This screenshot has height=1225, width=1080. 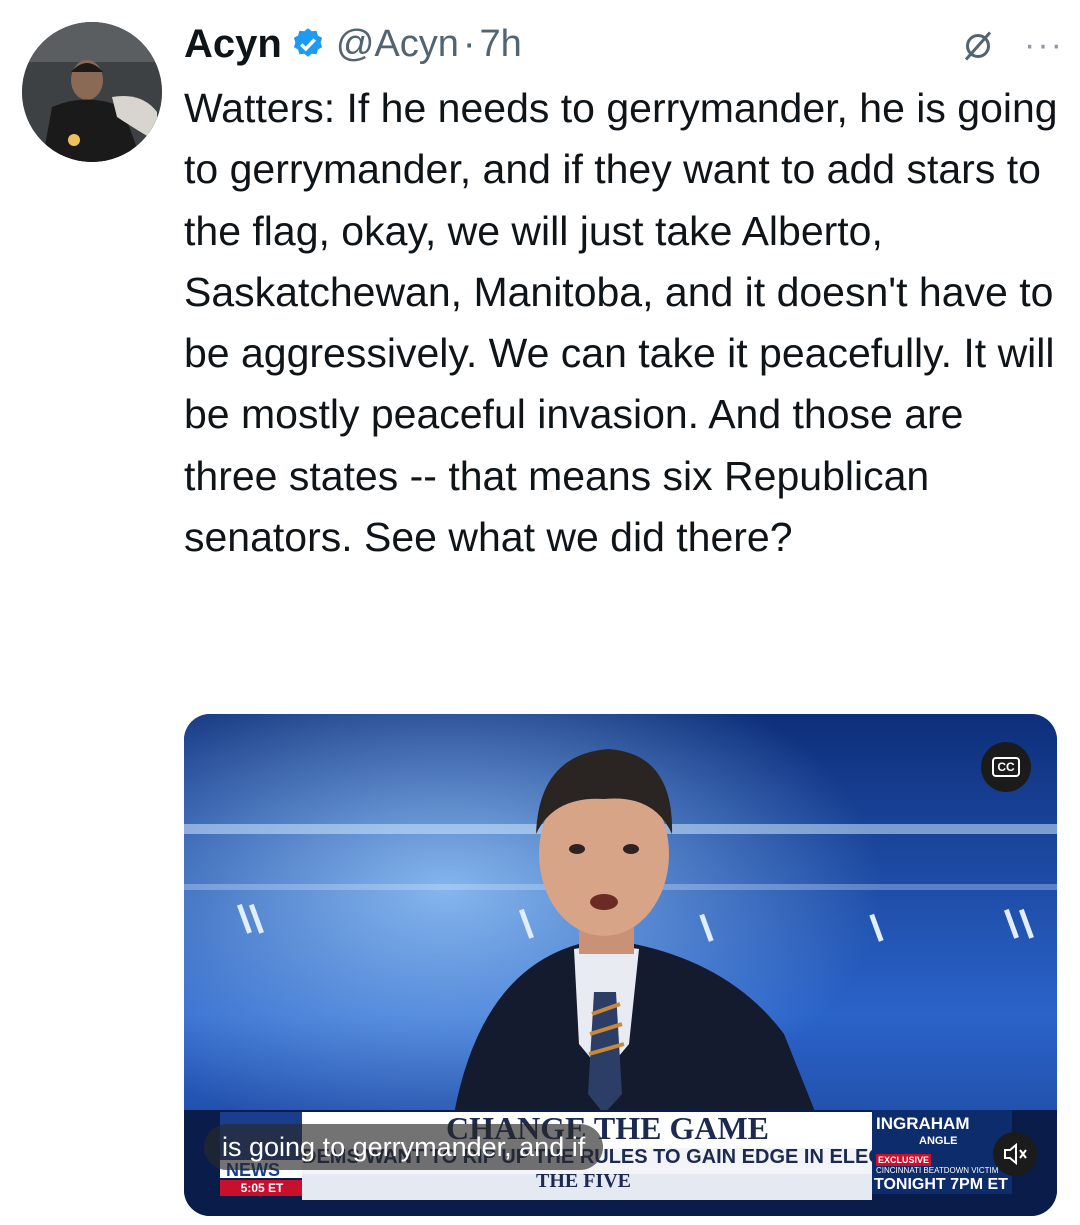 I want to click on verified-badge-icon, so click(x=307, y=42).